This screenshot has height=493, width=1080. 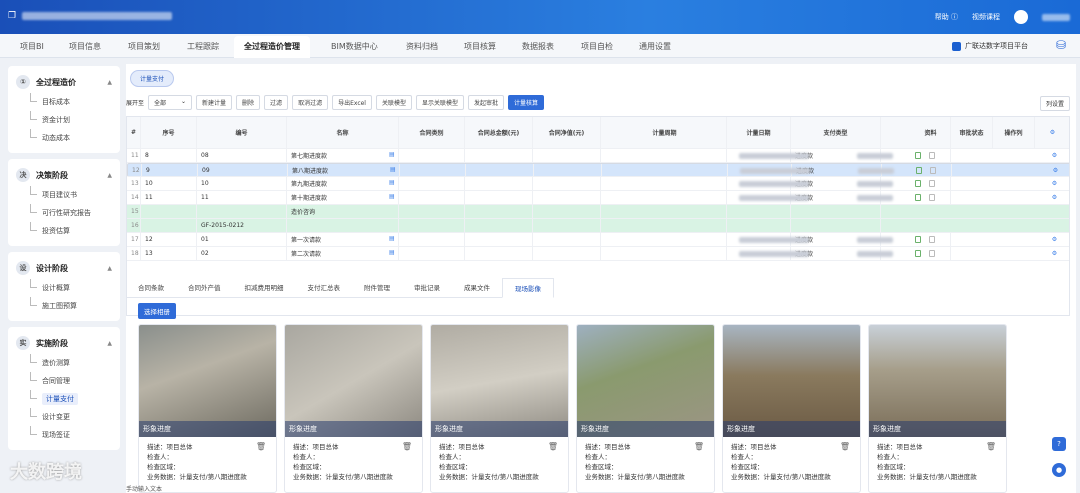 What do you see at coordinates (64, 138) in the screenshot?
I see `sidebar-item: 动态成本` at bounding box center [64, 138].